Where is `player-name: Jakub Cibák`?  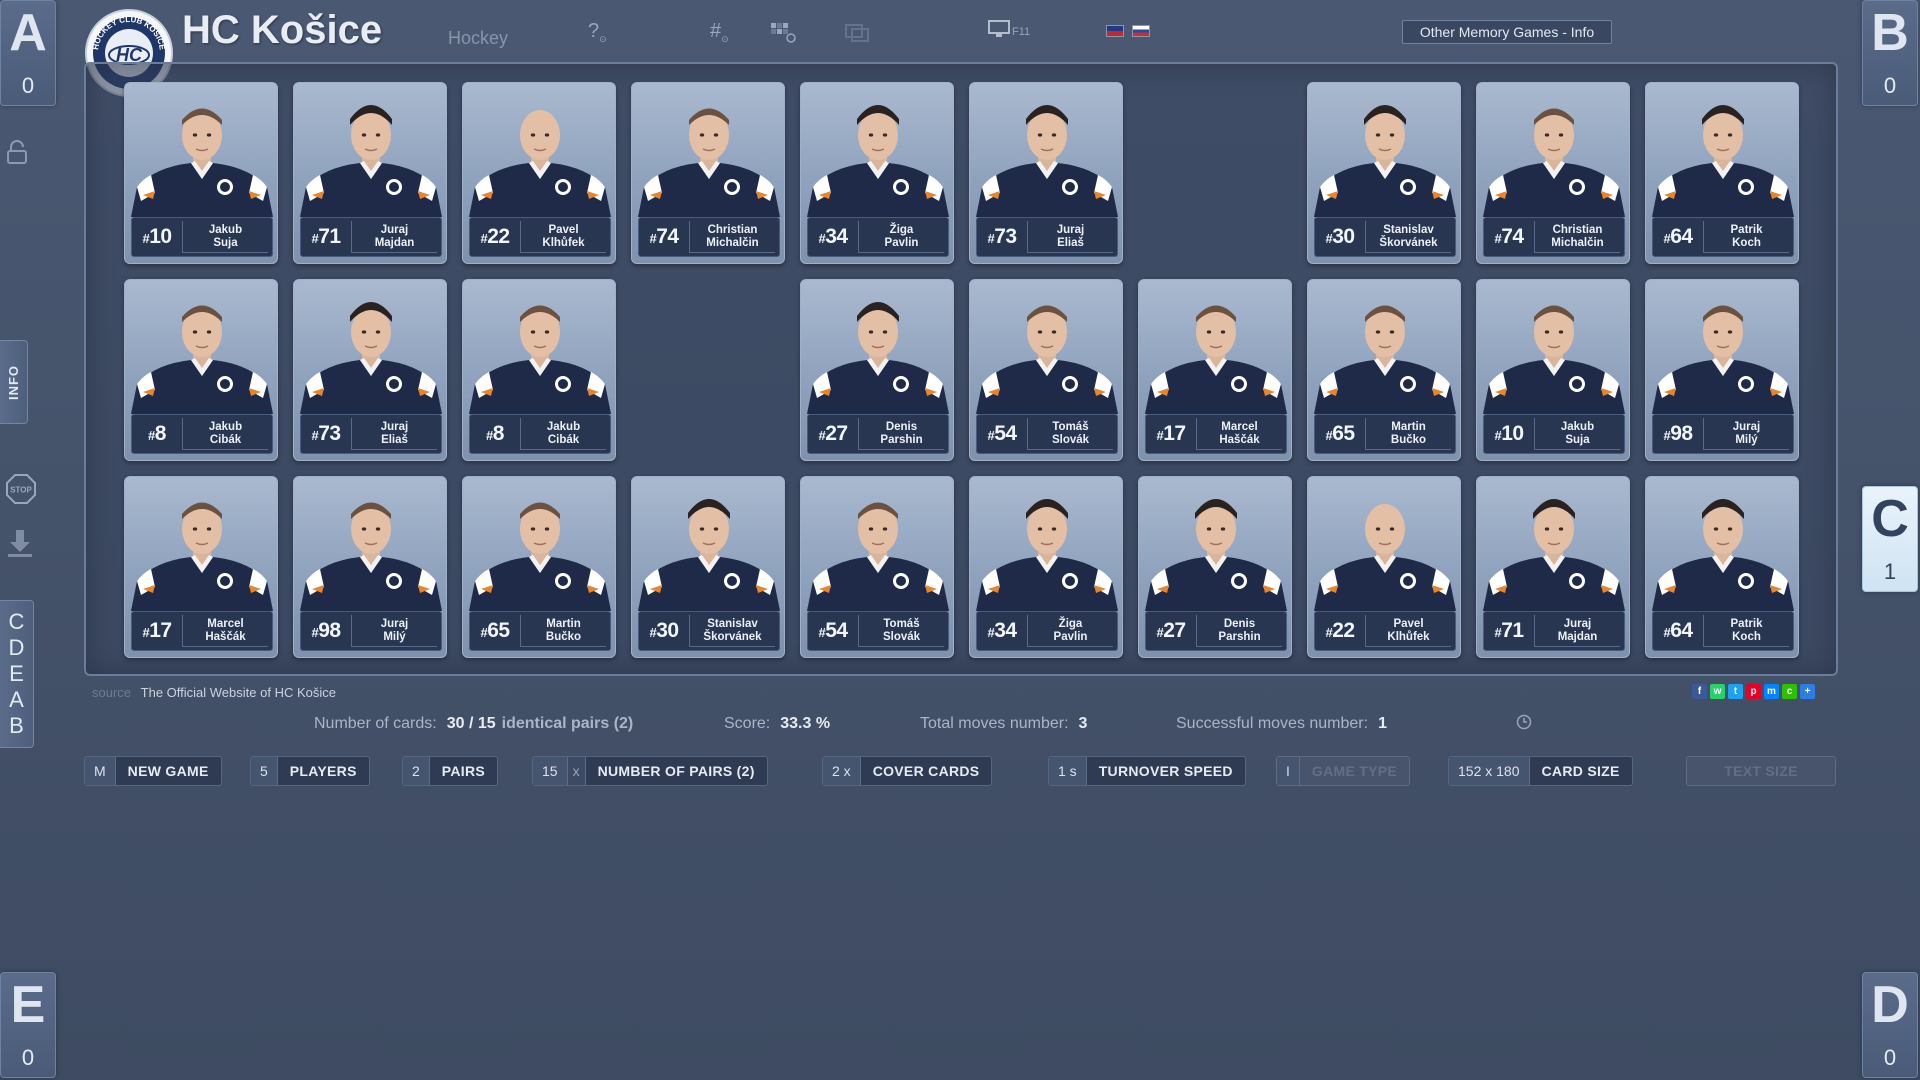
player-name: Jakub Cibák is located at coordinates (563, 434).